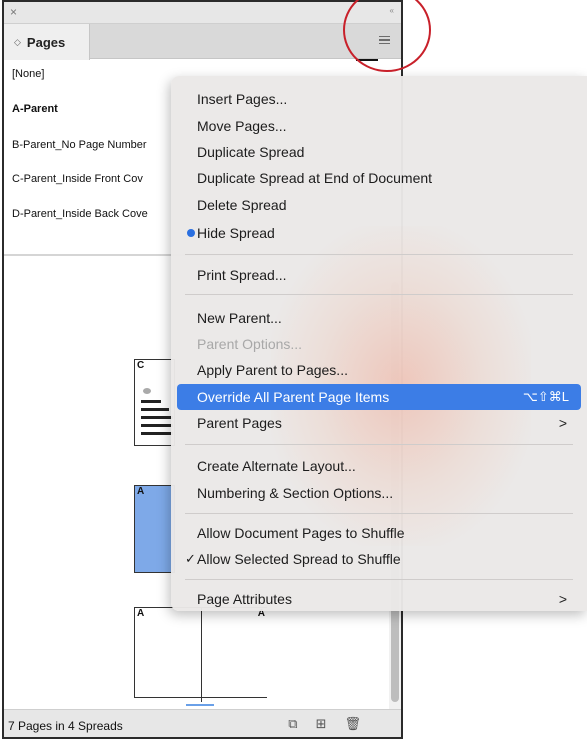 Image resolution: width=587 pixels, height=739 pixels. I want to click on menu-item-label: Delete Spread, so click(242, 205).